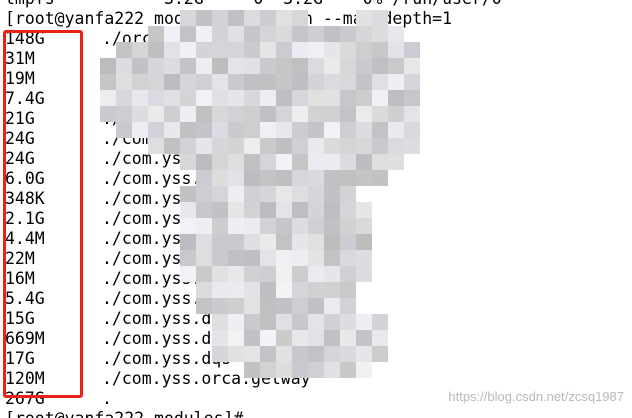  What do you see at coordinates (162, 338) in the screenshot?
I see `du-path: ./com.yss.ds` at bounding box center [162, 338].